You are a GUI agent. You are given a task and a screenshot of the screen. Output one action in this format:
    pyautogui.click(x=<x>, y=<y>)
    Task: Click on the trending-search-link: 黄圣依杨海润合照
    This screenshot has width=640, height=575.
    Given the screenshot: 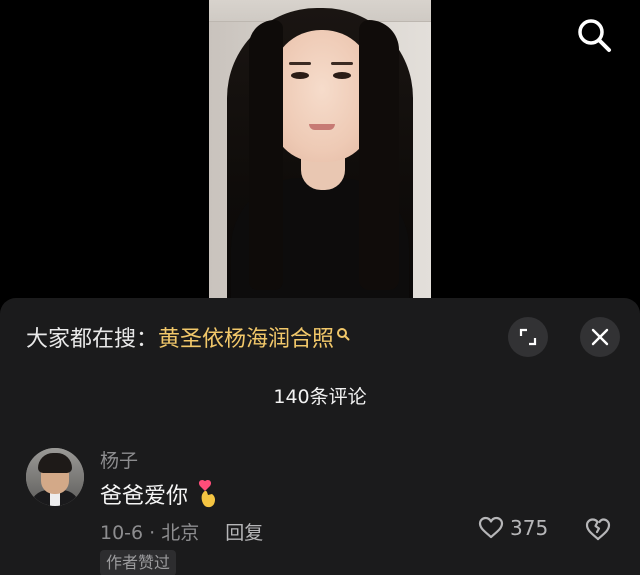 What is the action you would take?
    pyautogui.click(x=254, y=337)
    